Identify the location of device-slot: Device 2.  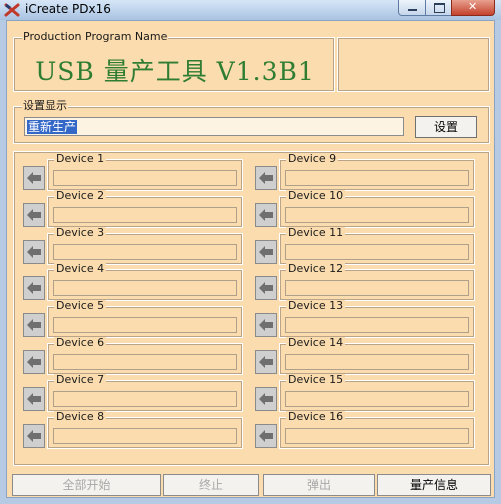
(133, 208).